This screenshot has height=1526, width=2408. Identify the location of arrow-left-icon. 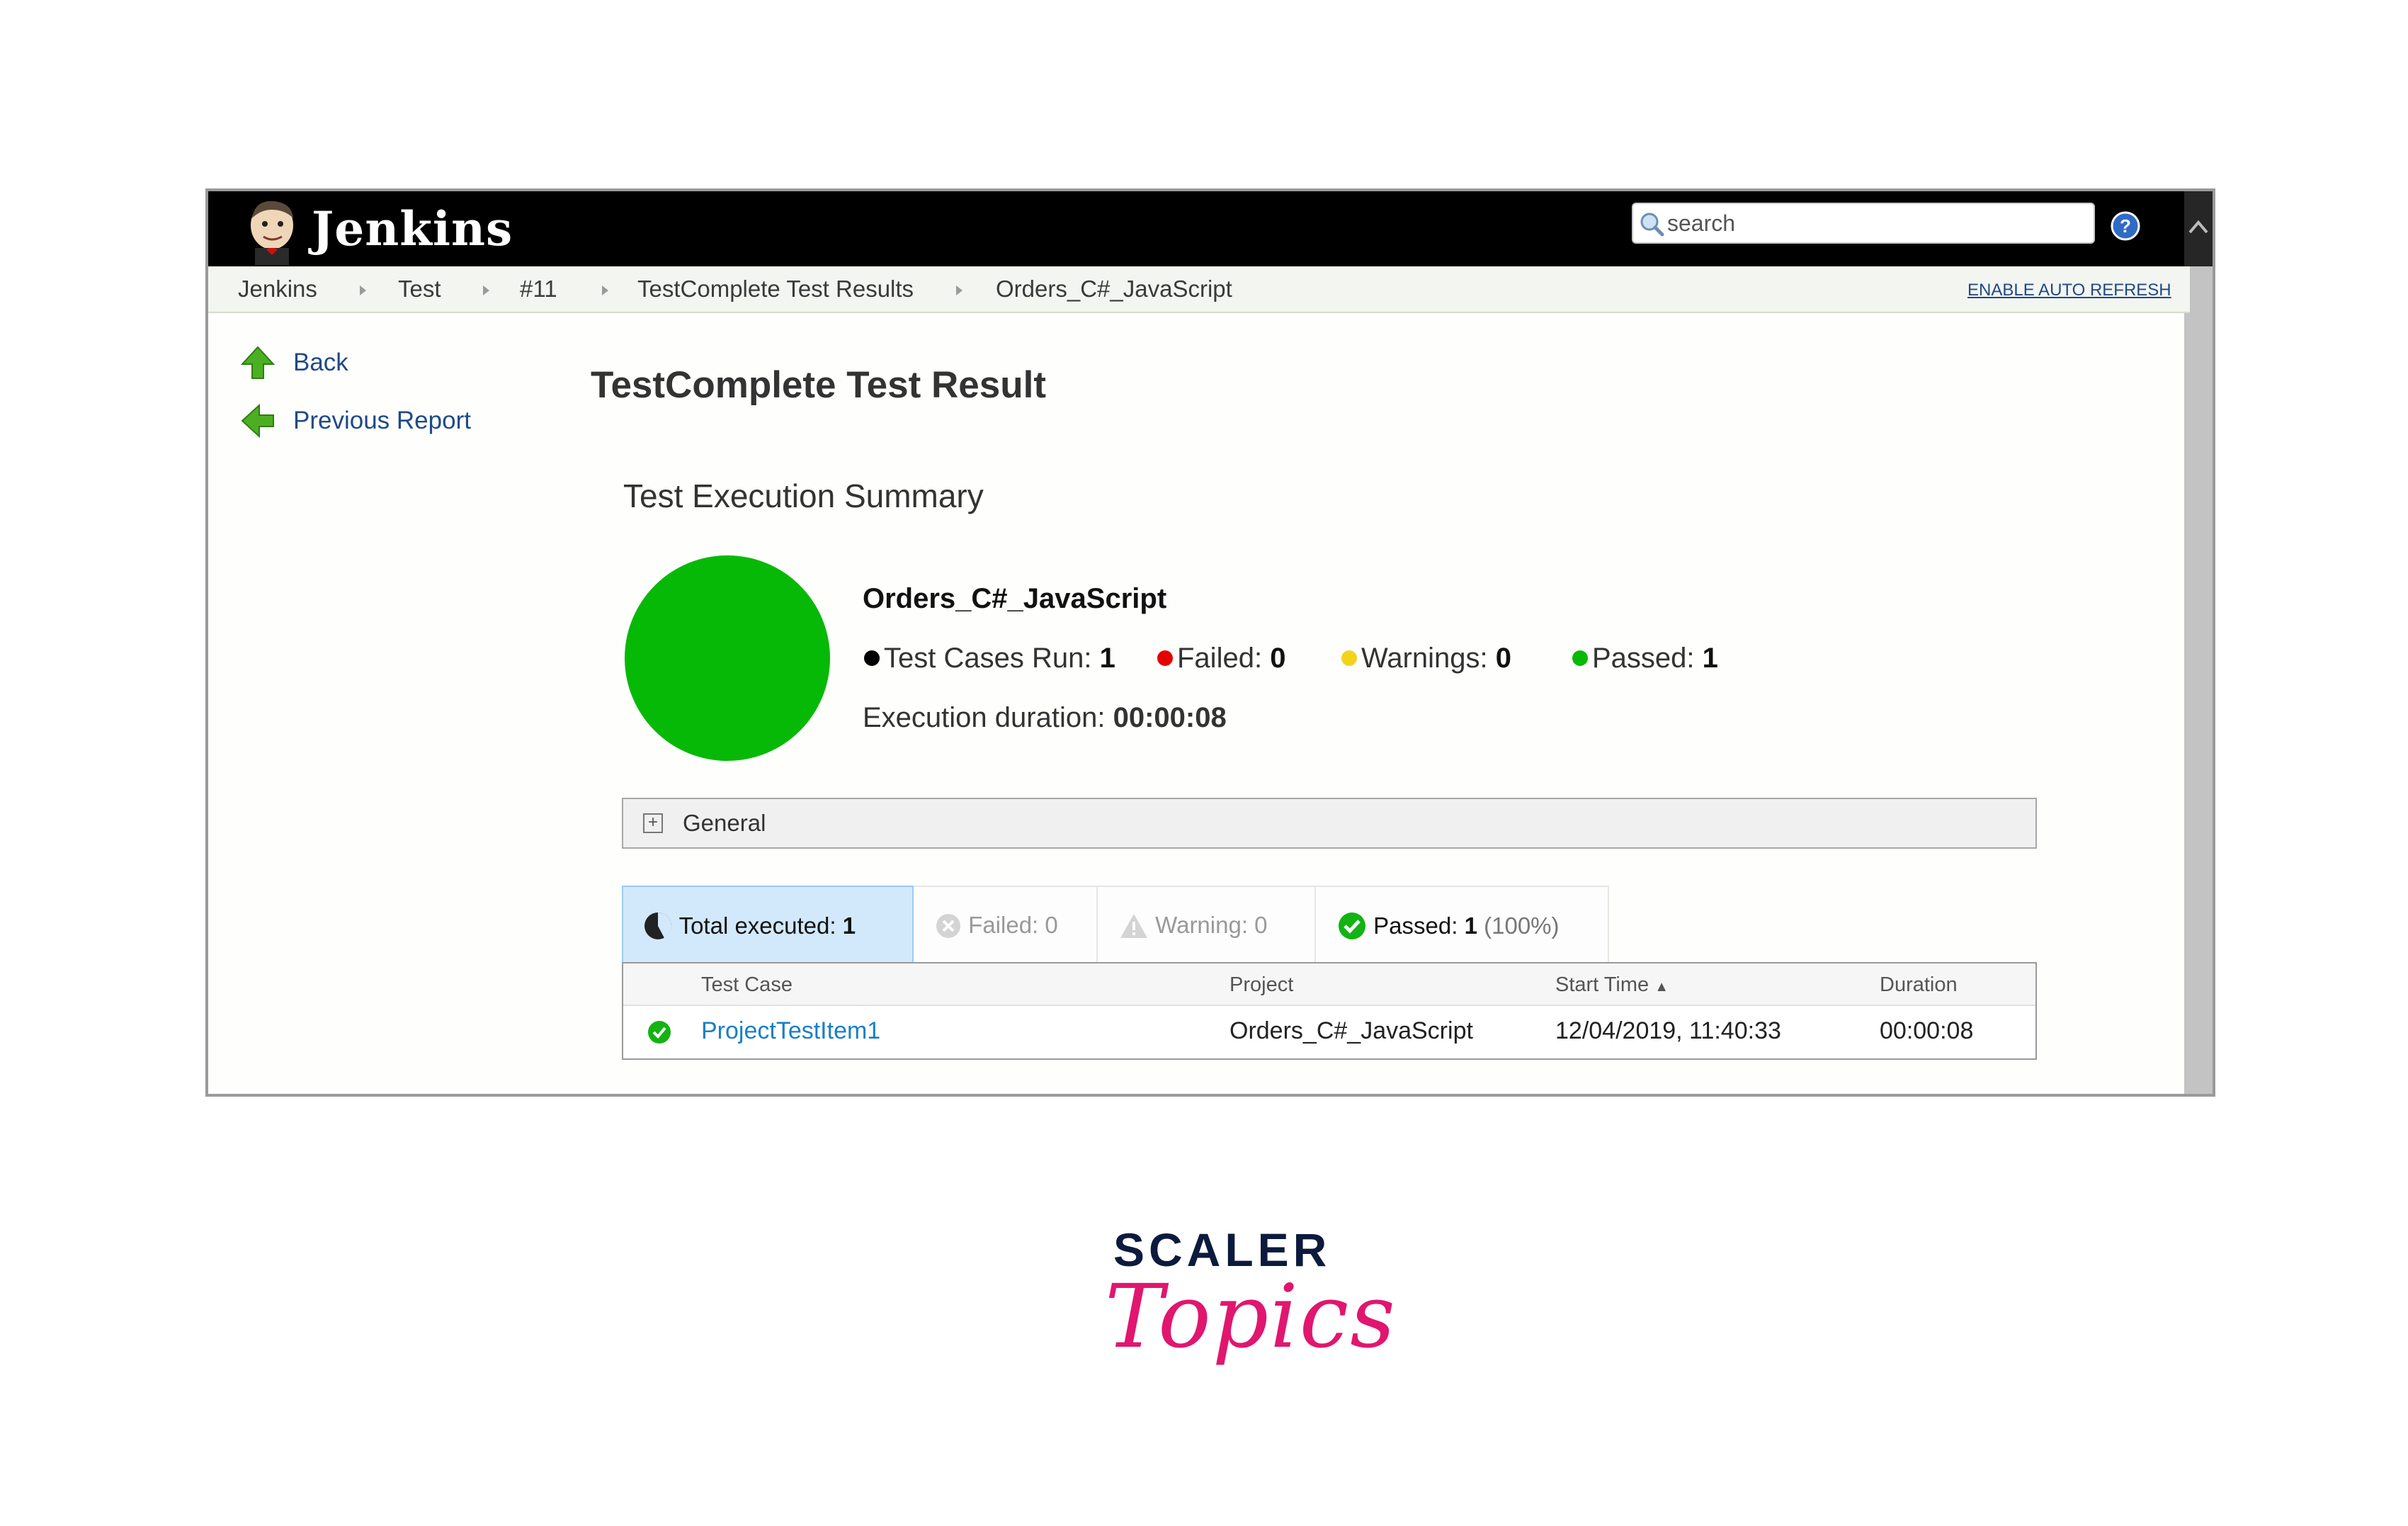
(257, 420).